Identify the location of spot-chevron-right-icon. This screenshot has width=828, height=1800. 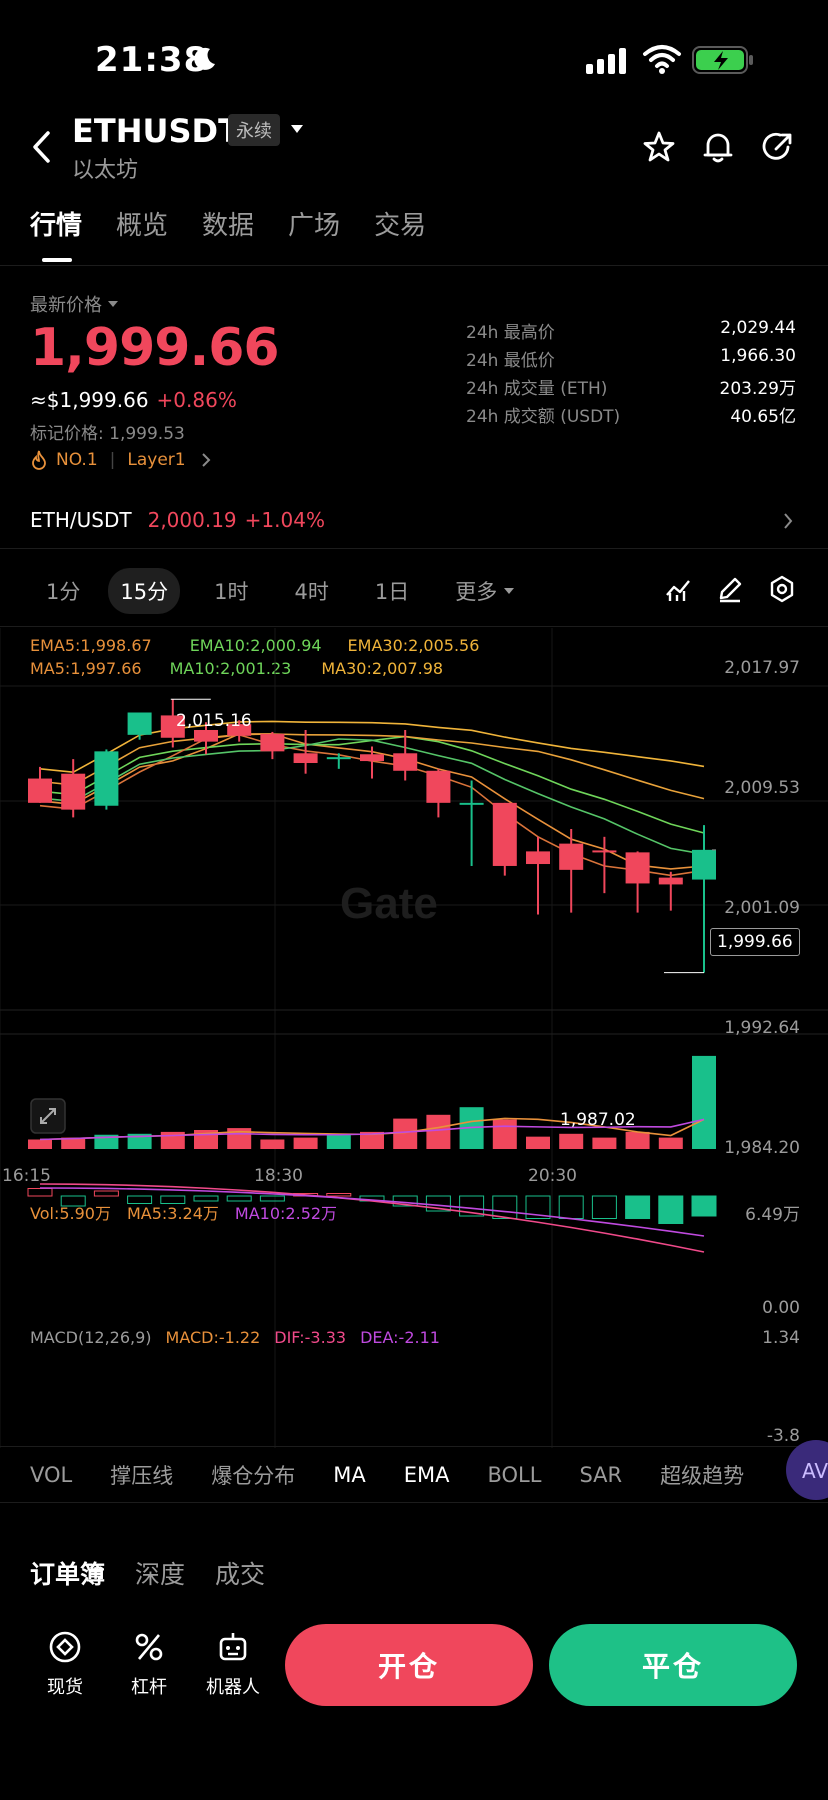
(788, 521).